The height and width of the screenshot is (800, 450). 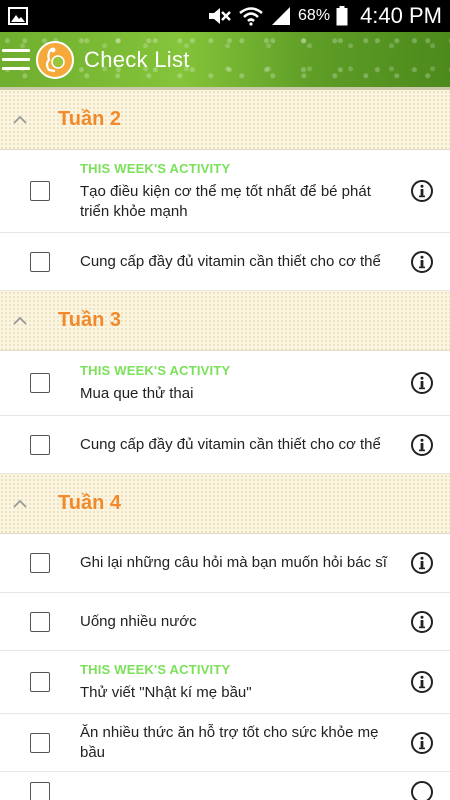 I want to click on list-item: THIS WEEK'S ACTIVITY Mua que thử thai, so click(x=225, y=383).